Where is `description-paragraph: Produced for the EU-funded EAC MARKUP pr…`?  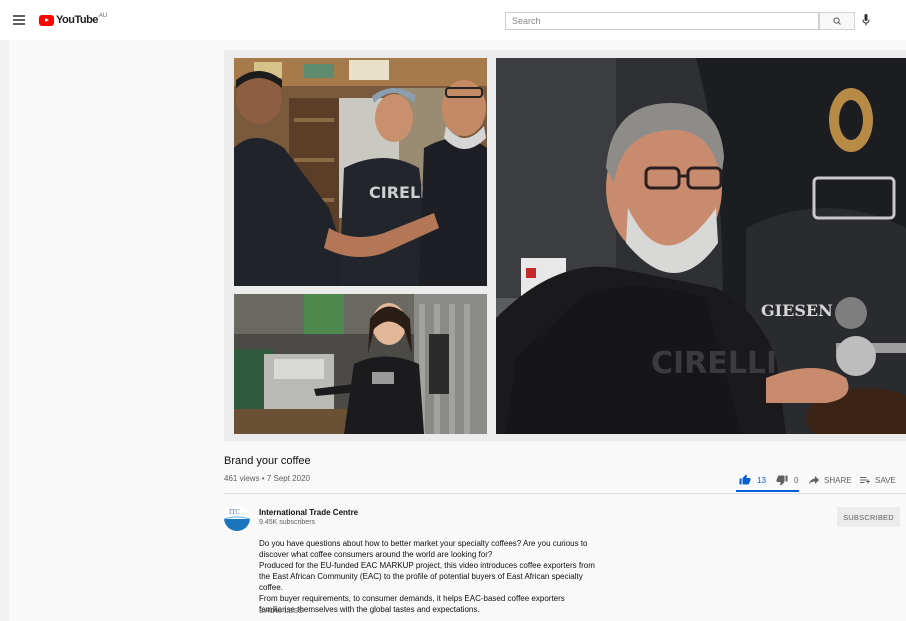
description-paragraph: Produced for the EU-funded EAC MARKUP pr… is located at coordinates (427, 576).